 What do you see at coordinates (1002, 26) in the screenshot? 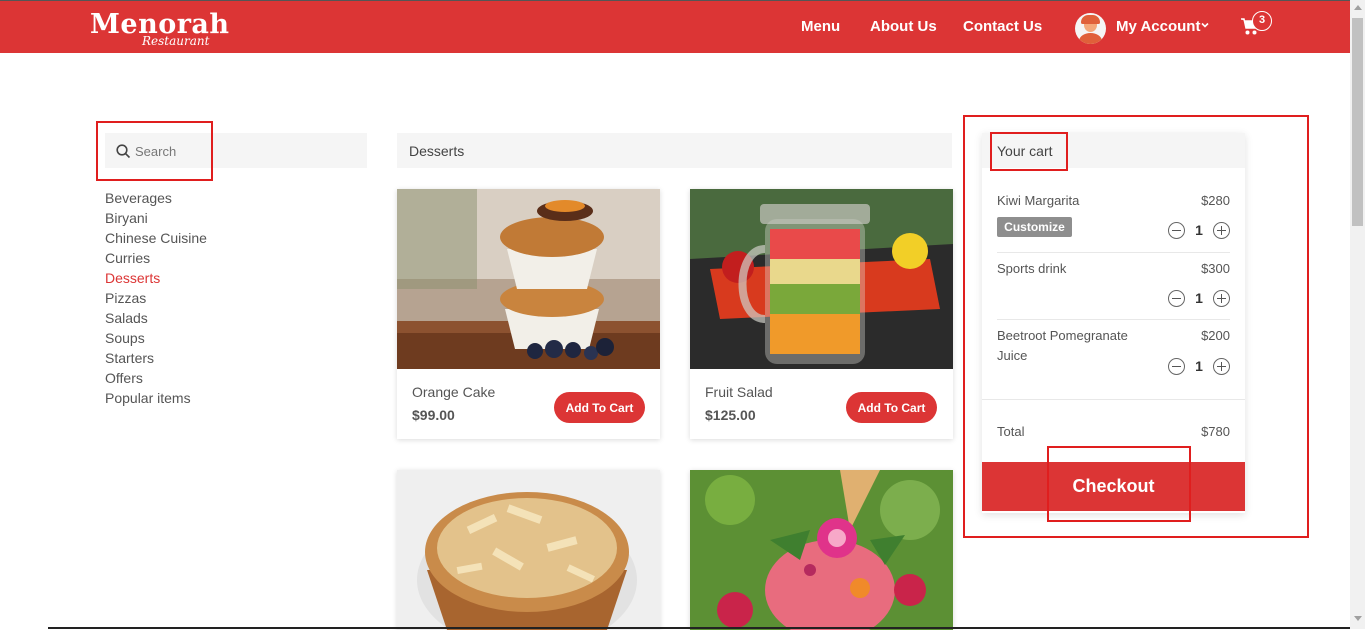
I see `nav-contact-link: Contact Us` at bounding box center [1002, 26].